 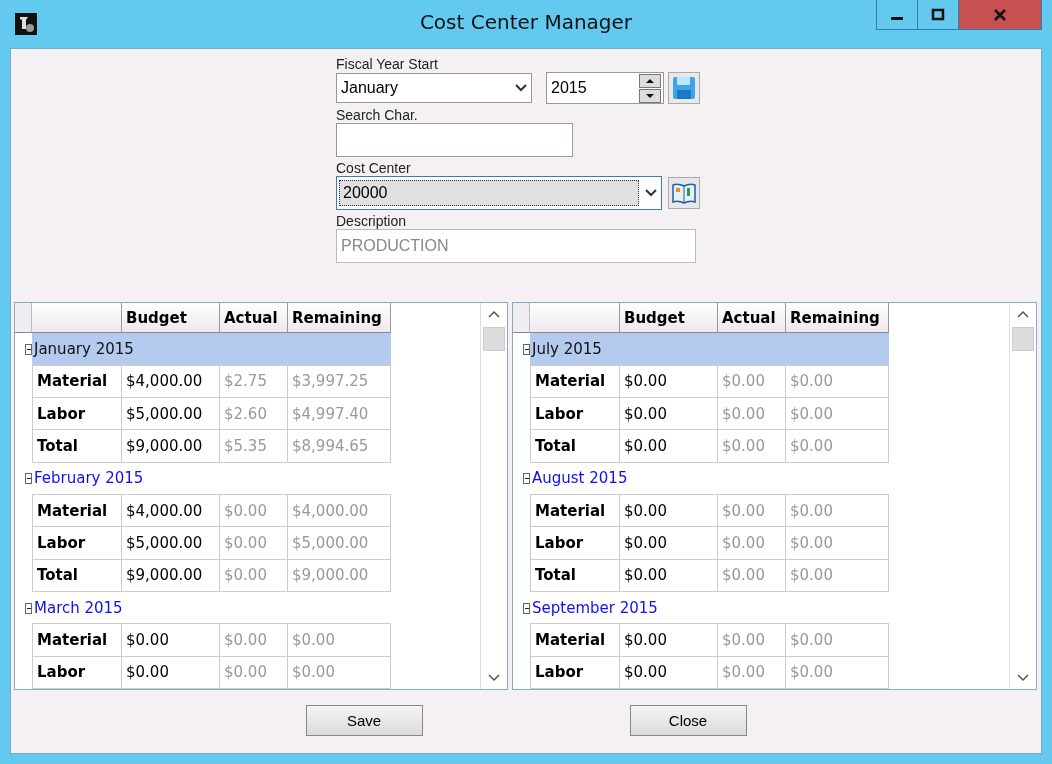 What do you see at coordinates (709, 608) in the screenshot?
I see `group-row: September 2015` at bounding box center [709, 608].